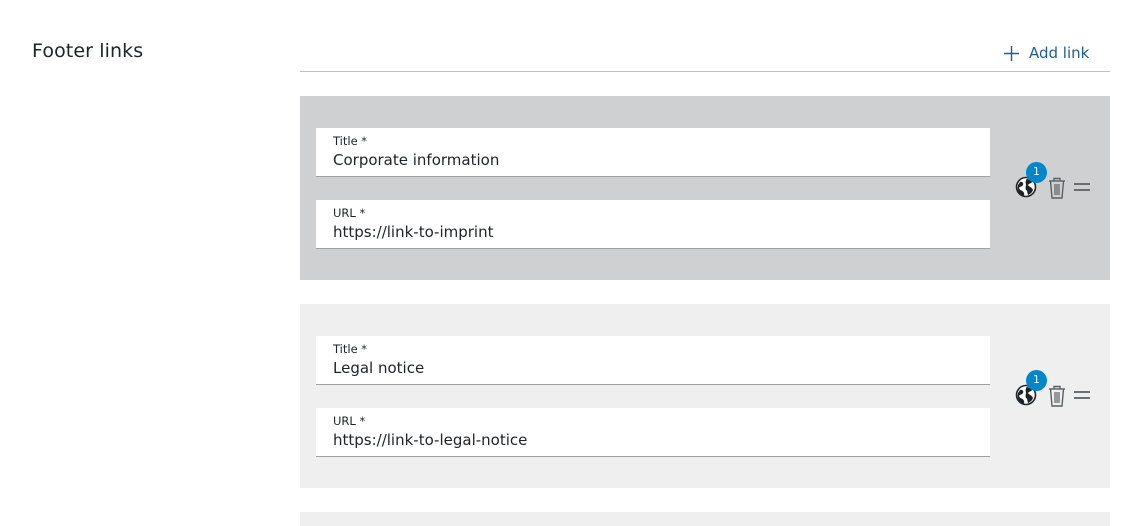 The width and height of the screenshot is (1133, 526). What do you see at coordinates (705, 71) in the screenshot?
I see `divider` at bounding box center [705, 71].